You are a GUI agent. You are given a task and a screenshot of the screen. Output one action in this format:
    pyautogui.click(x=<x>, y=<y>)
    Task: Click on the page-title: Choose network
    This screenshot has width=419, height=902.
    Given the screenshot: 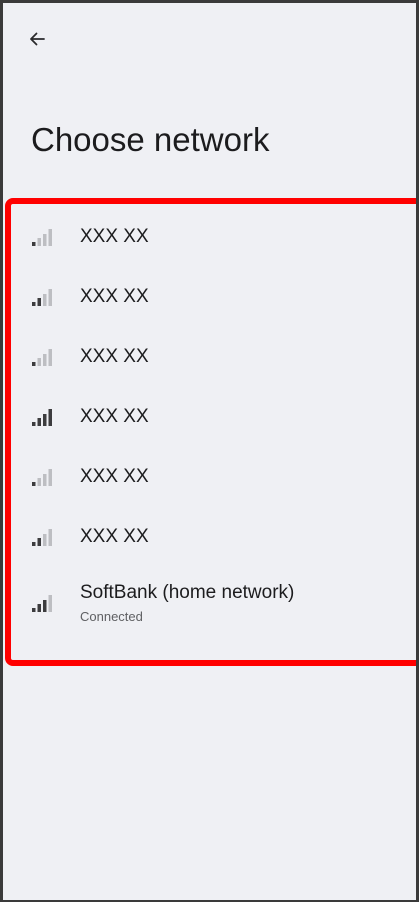 What is the action you would take?
    pyautogui.click(x=150, y=139)
    